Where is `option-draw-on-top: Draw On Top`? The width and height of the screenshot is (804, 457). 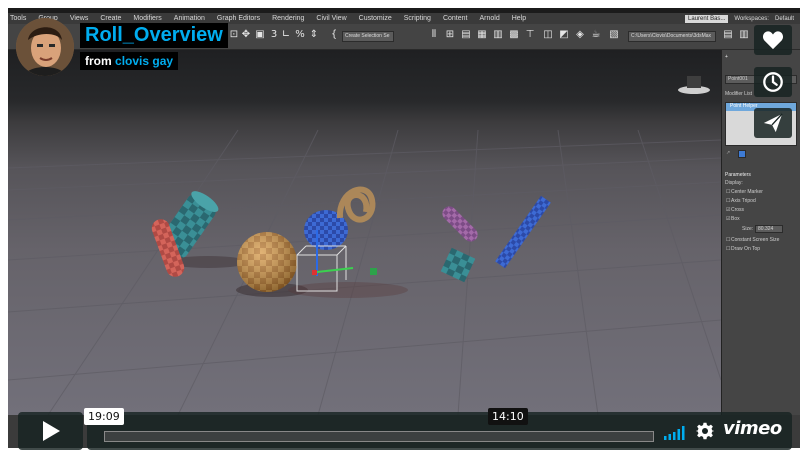 option-draw-on-top: Draw On Top is located at coordinates (745, 250).